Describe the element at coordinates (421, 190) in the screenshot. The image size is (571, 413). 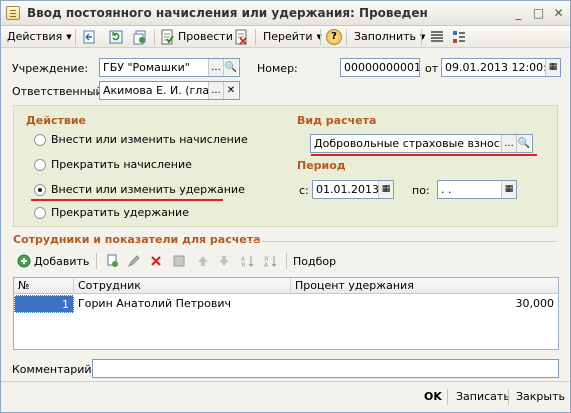
I see `period-to-label: по:` at that location.